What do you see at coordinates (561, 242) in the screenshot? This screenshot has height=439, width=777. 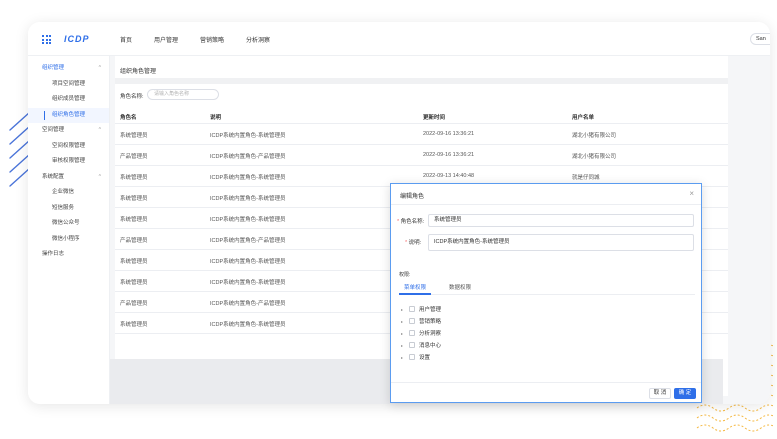 I see `description-textarea: ICDP系统内置角色-系统管理员` at bounding box center [561, 242].